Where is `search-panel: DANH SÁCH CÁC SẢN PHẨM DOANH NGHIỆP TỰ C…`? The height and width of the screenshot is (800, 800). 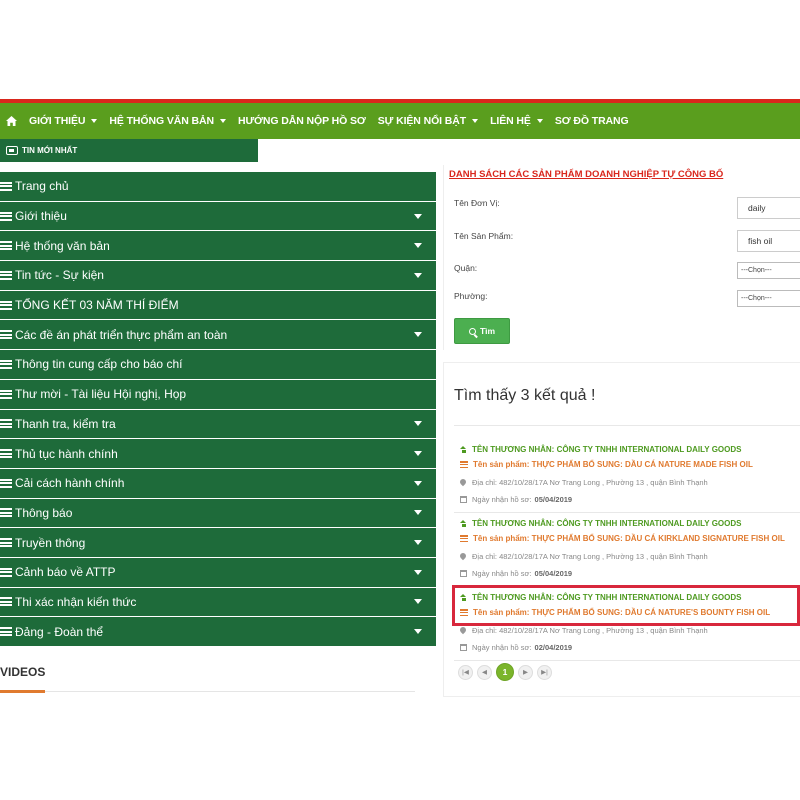 search-panel: DANH SÁCH CÁC SẢN PHẨM DOANH NGHIỆP TỰ C… is located at coordinates (621, 257).